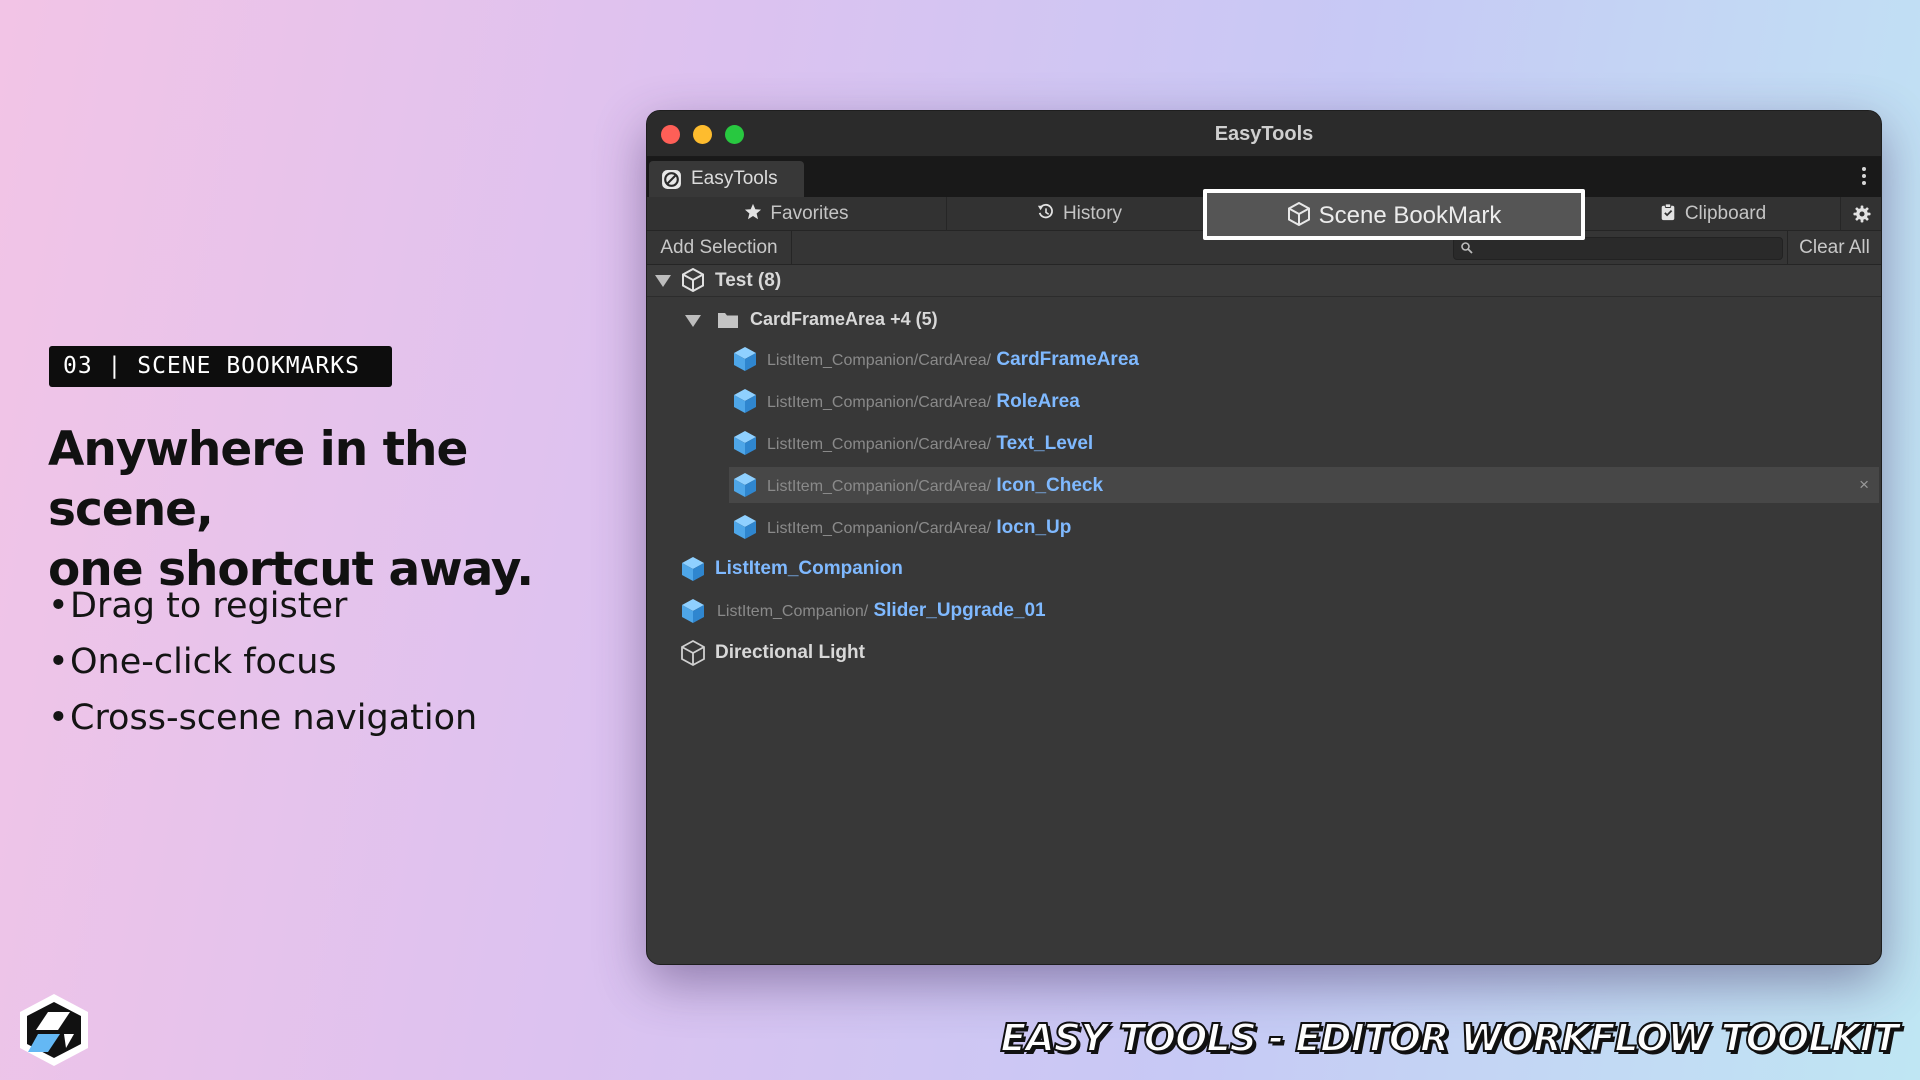  I want to click on tab-clipboard: Clipboard, so click(1713, 214).